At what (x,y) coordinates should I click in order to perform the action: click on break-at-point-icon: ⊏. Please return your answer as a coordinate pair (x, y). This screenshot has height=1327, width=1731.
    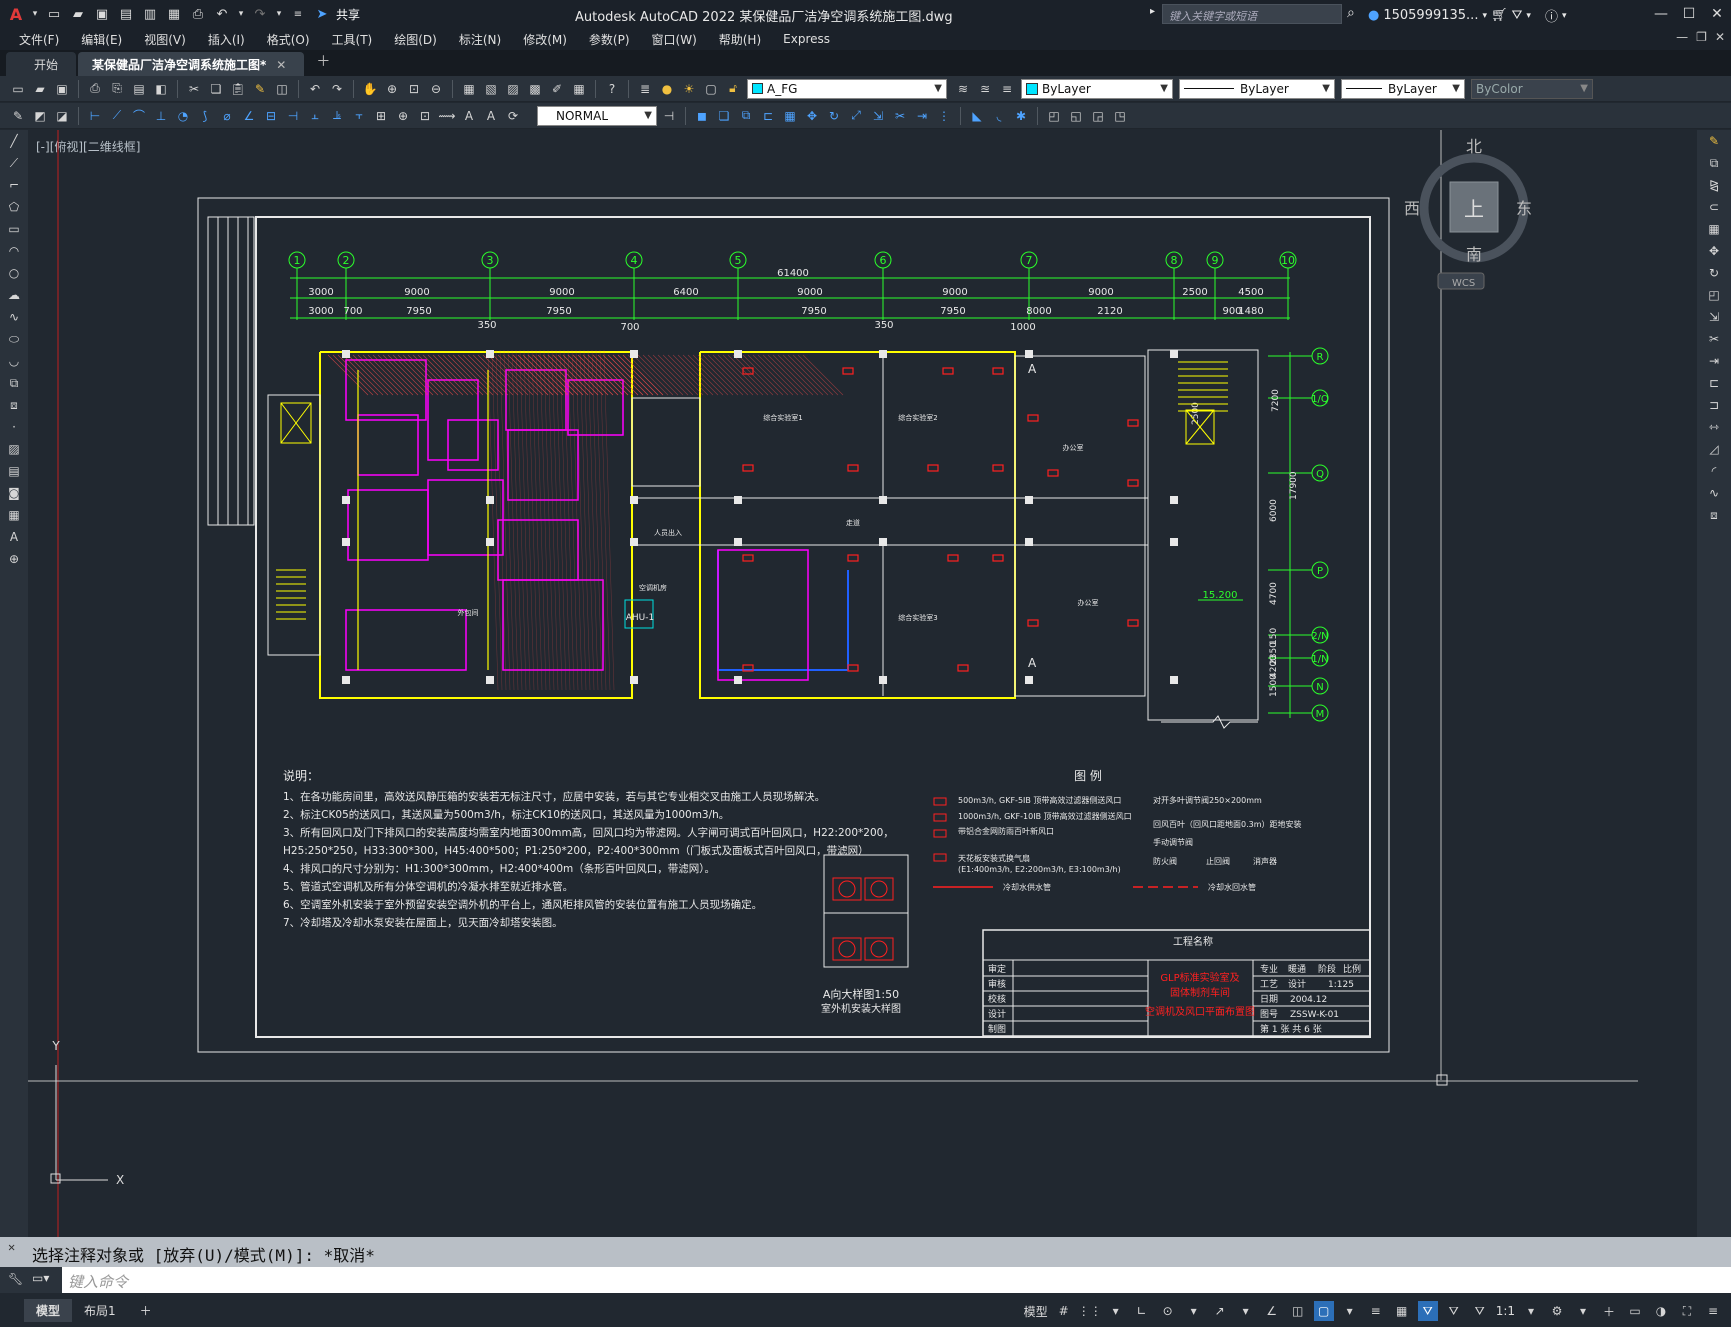
    Looking at the image, I should click on (1714, 383).